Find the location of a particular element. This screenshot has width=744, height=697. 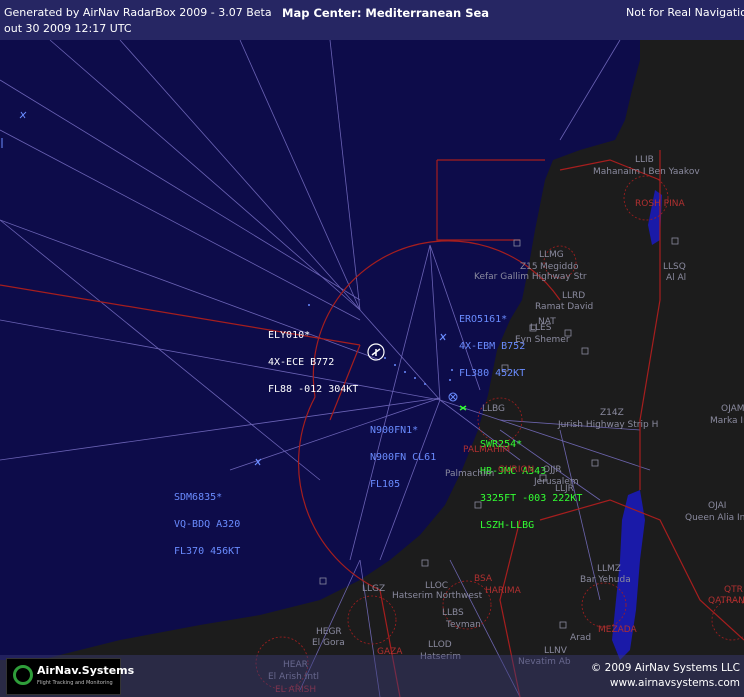

place-label: Mahanaim I Ben Yaakov is located at coordinates (646, 172).